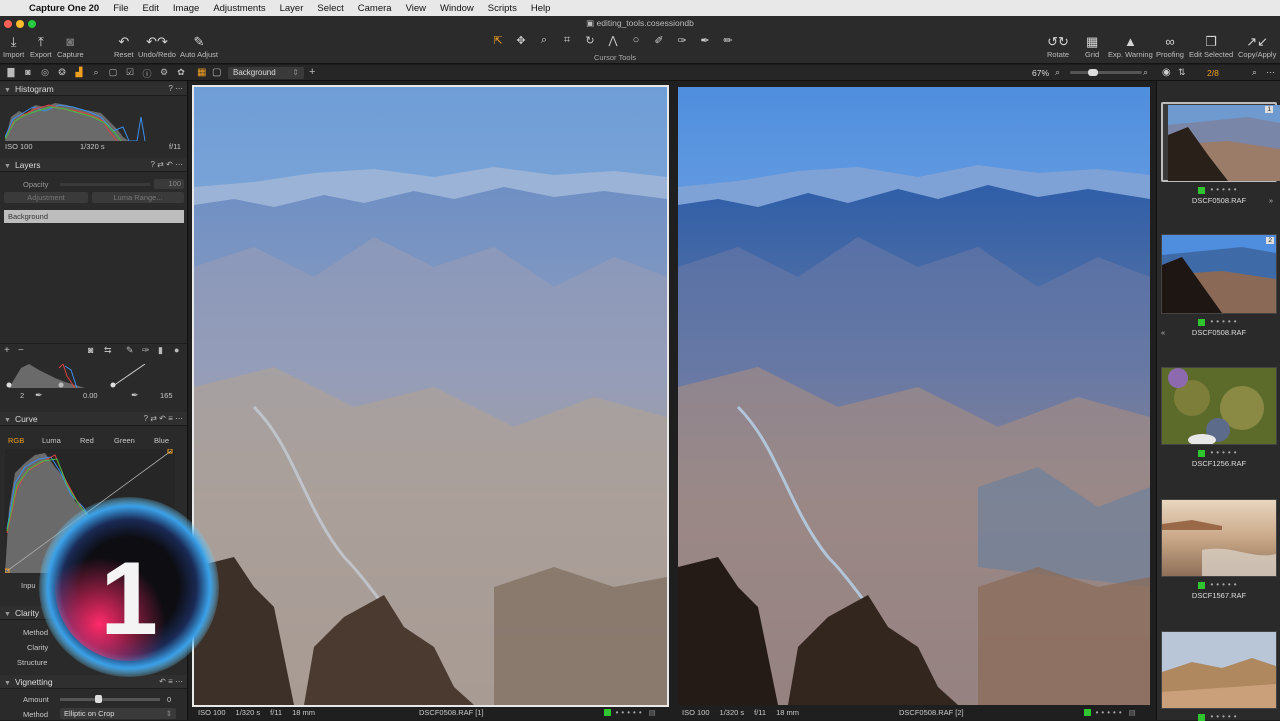 The image size is (1280, 721). I want to click on radial-tool-icon: ●, so click(176, 350).